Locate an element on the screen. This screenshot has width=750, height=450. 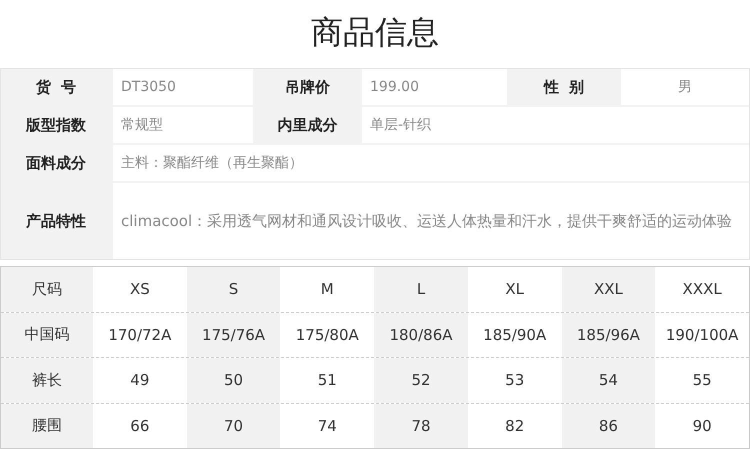
table-cell: 78 is located at coordinates (421, 426).